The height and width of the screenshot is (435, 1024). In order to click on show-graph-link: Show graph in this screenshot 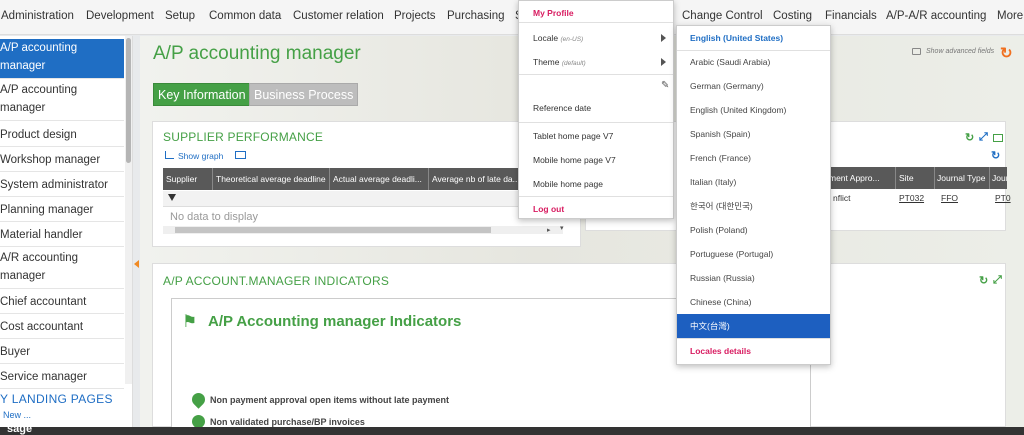, I will do `click(200, 156)`.